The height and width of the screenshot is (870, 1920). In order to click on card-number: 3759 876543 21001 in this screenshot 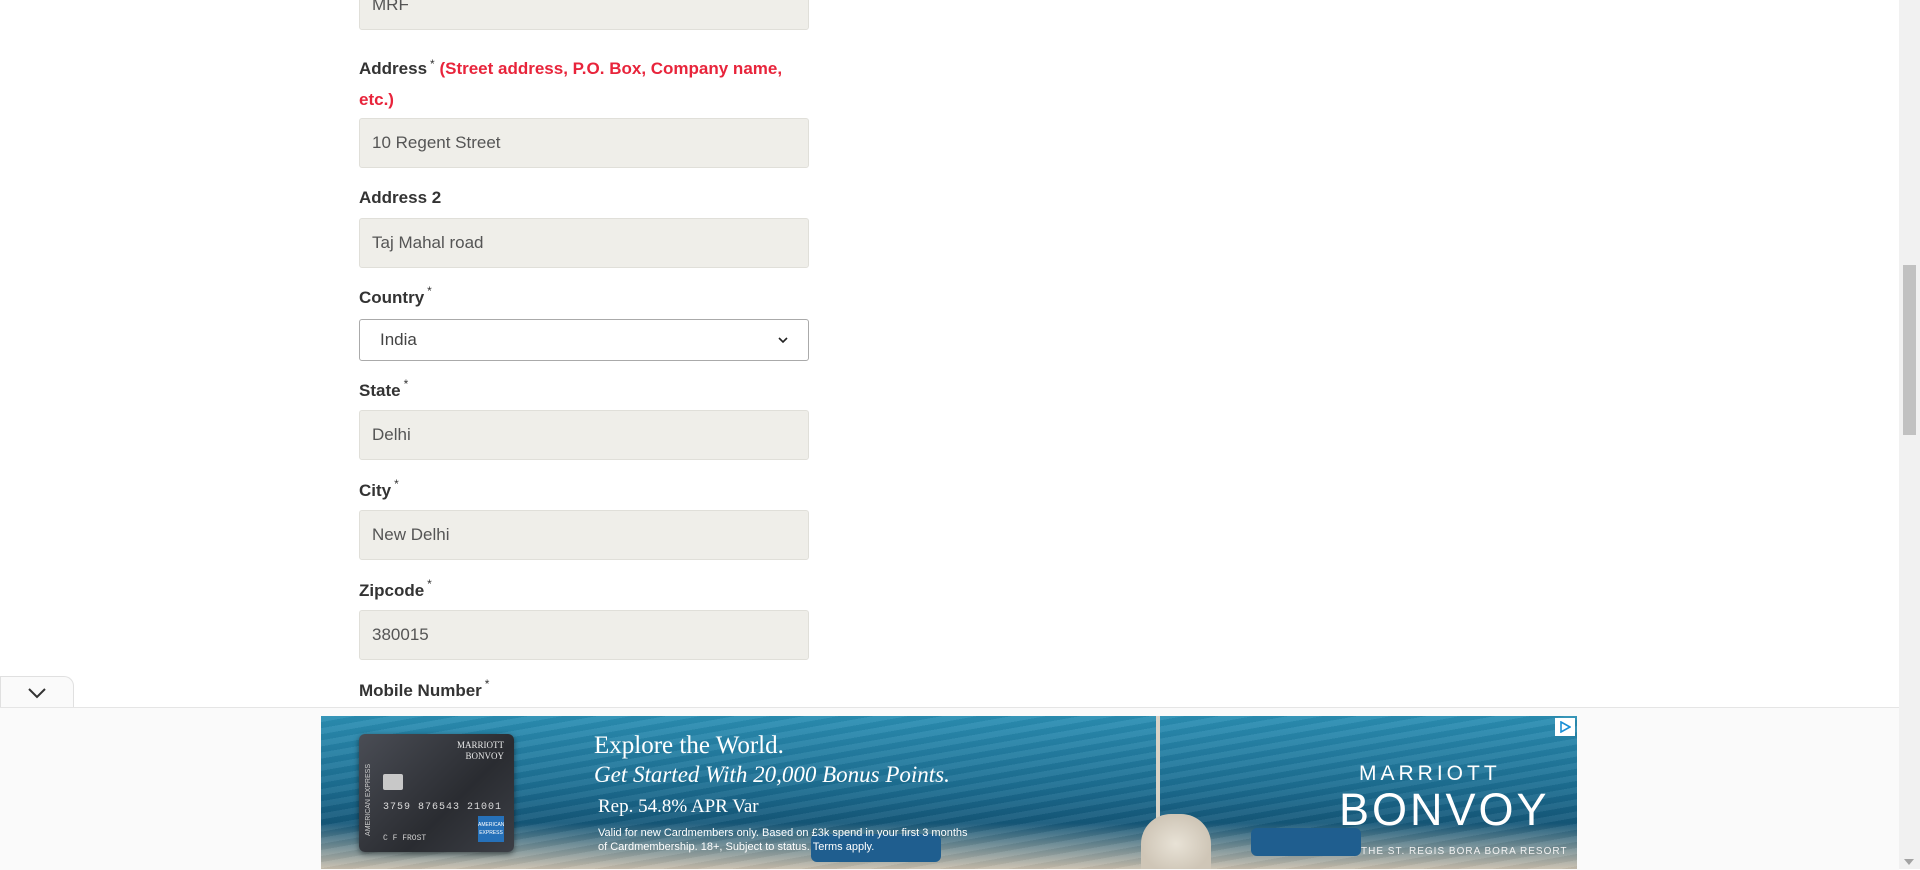, I will do `click(443, 807)`.